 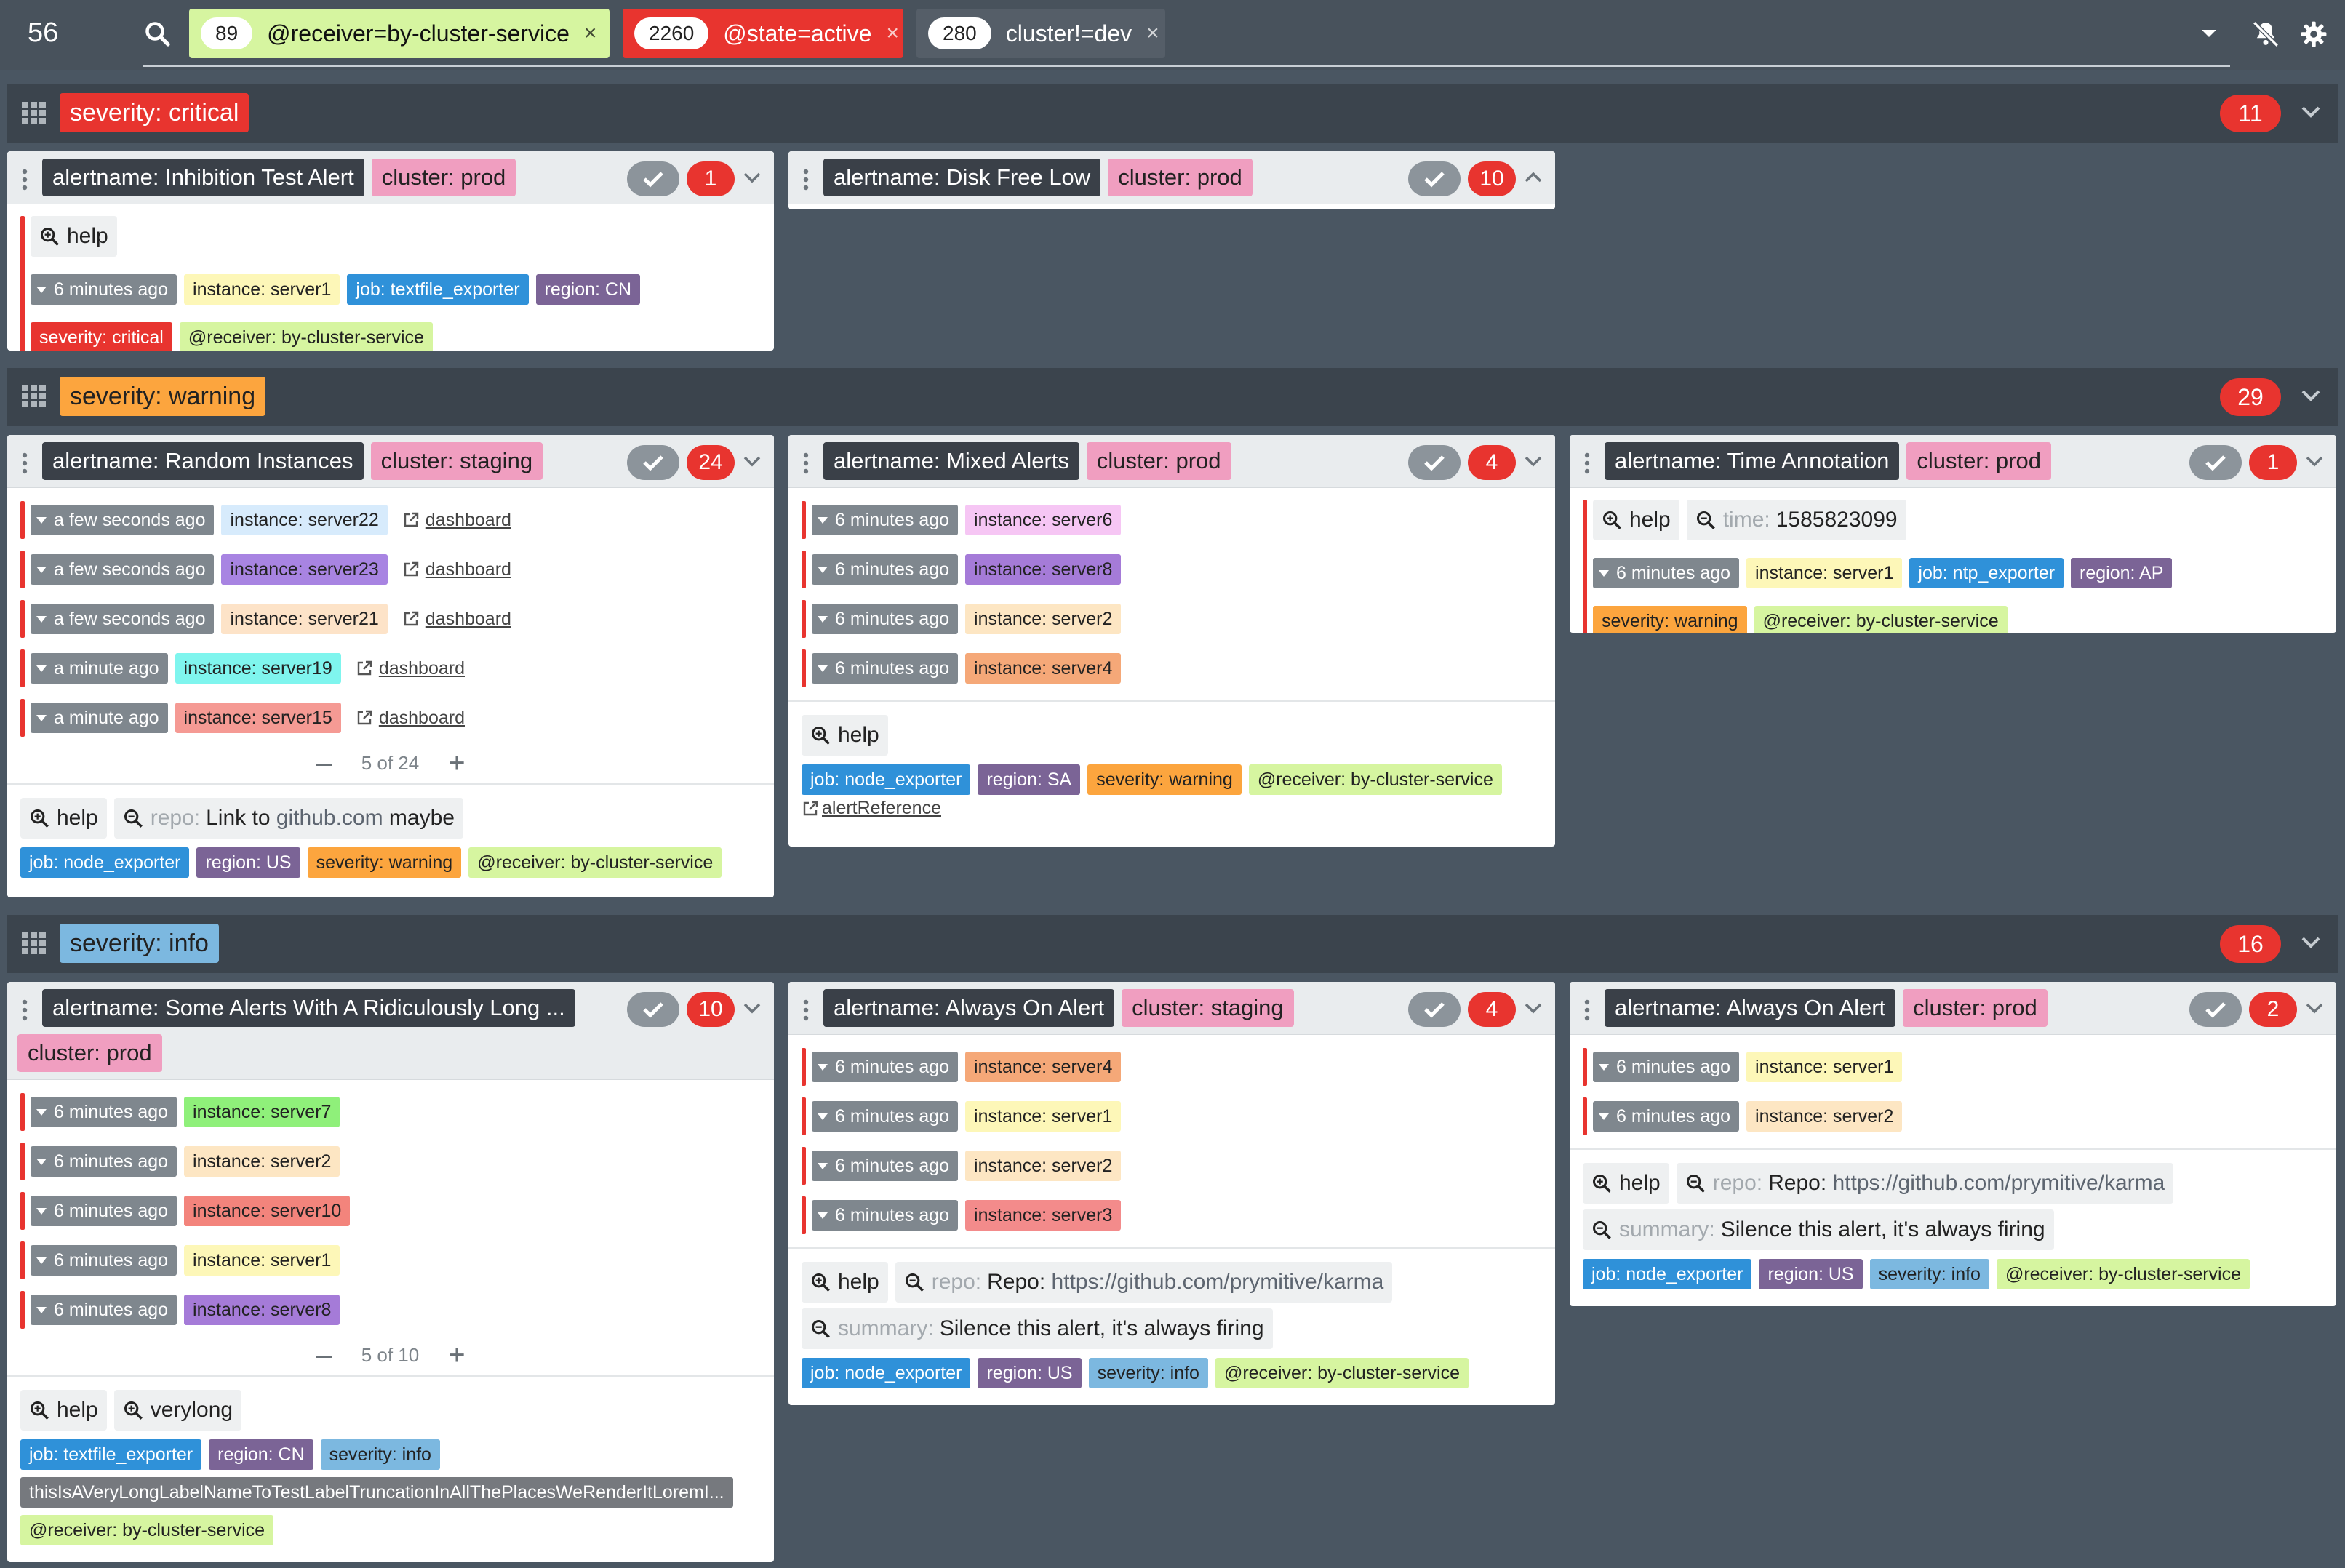 What do you see at coordinates (329, 818) in the screenshot?
I see `repo-link: github.com` at bounding box center [329, 818].